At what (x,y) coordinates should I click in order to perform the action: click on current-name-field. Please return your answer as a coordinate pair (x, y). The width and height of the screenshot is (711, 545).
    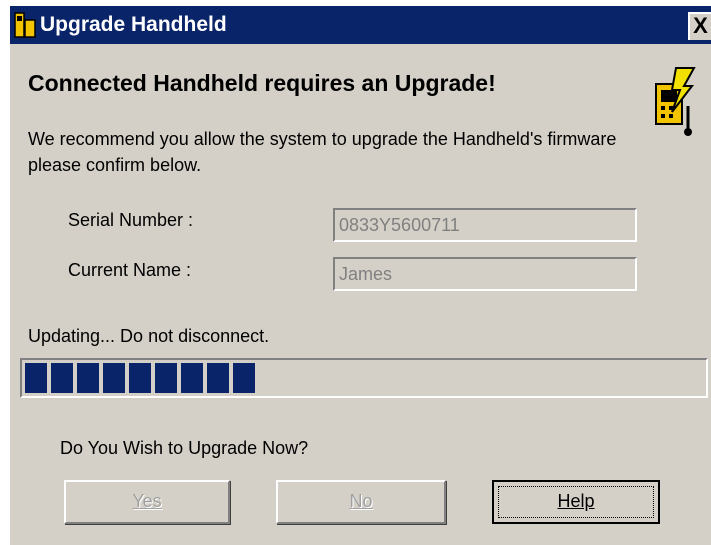
    Looking at the image, I should click on (485, 274).